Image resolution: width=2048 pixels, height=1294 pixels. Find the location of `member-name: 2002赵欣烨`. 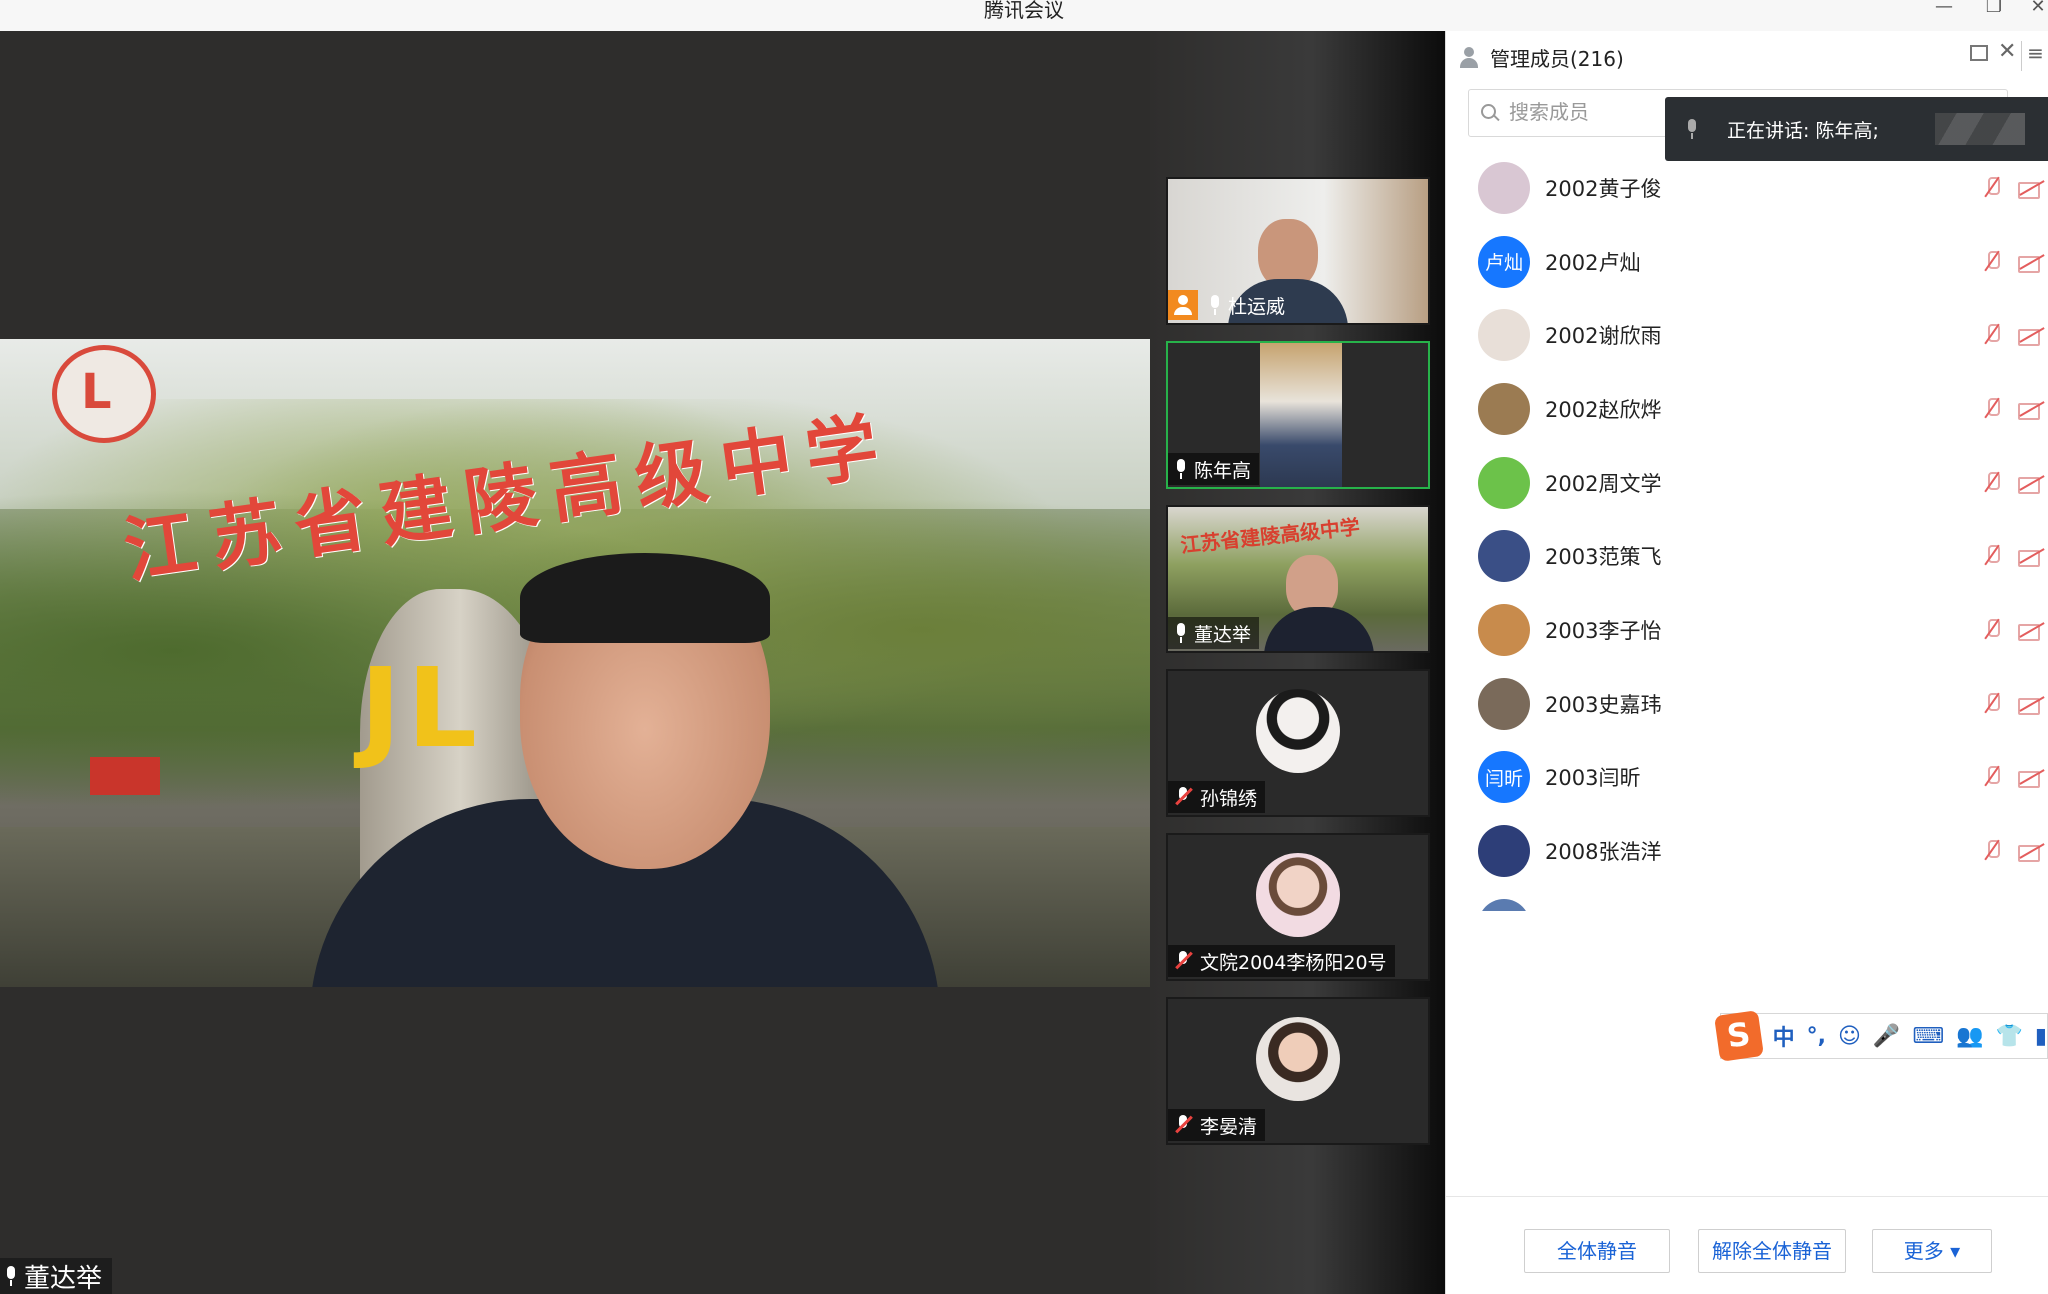

member-name: 2002赵欣烨 is located at coordinates (1603, 409).